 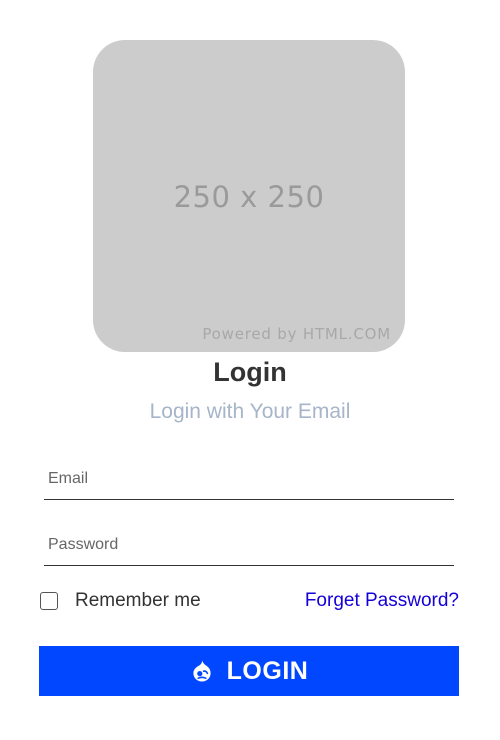 What do you see at coordinates (382, 601) in the screenshot?
I see `forgot-password-link: Forget Password?` at bounding box center [382, 601].